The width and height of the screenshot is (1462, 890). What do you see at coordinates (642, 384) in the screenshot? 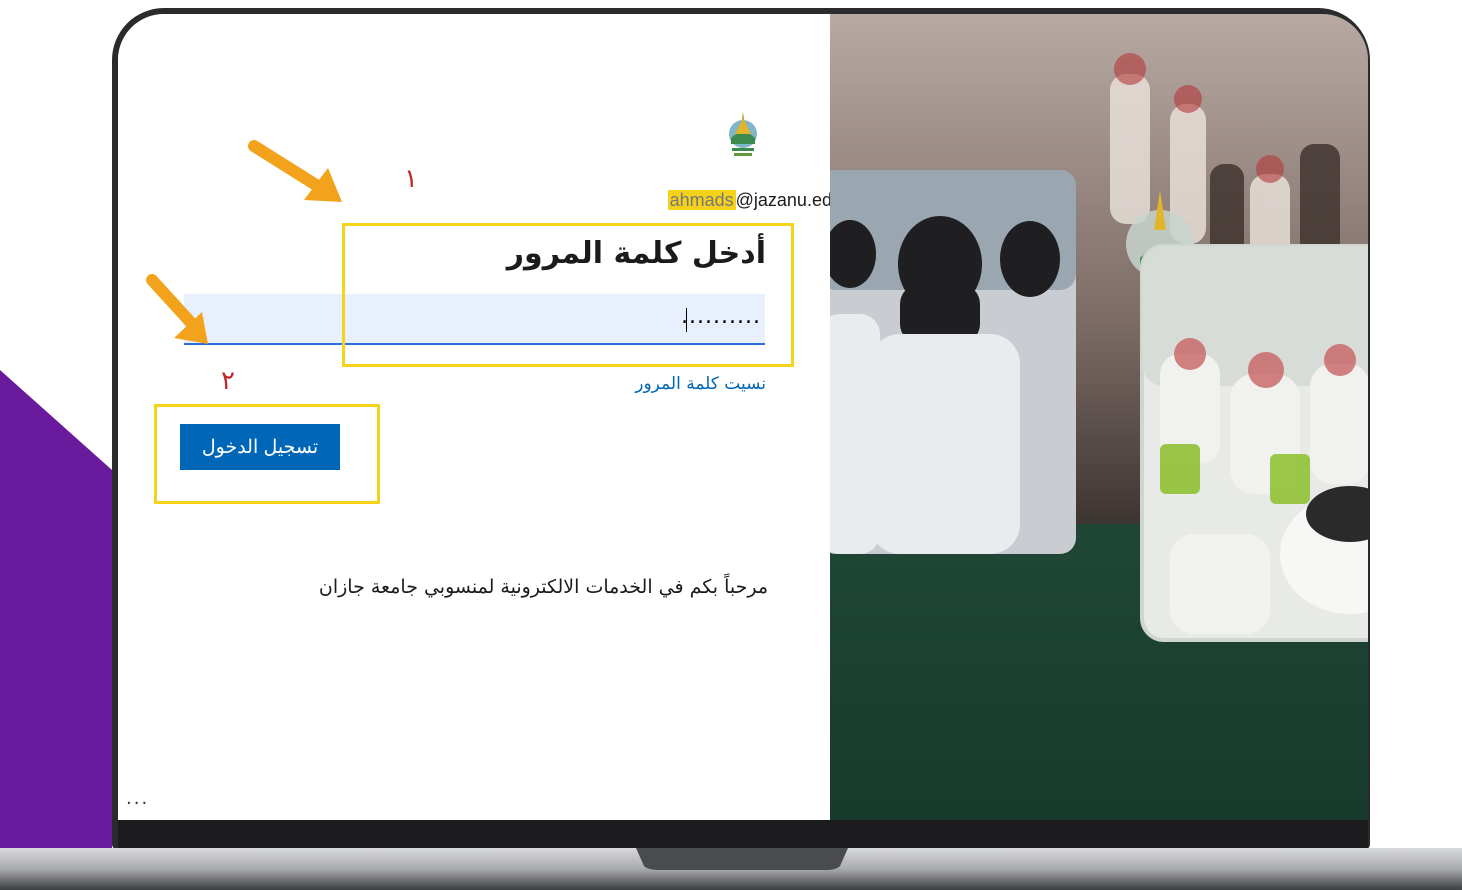
I see `forgot-password-link: نسيت كلمة المرور` at bounding box center [642, 384].